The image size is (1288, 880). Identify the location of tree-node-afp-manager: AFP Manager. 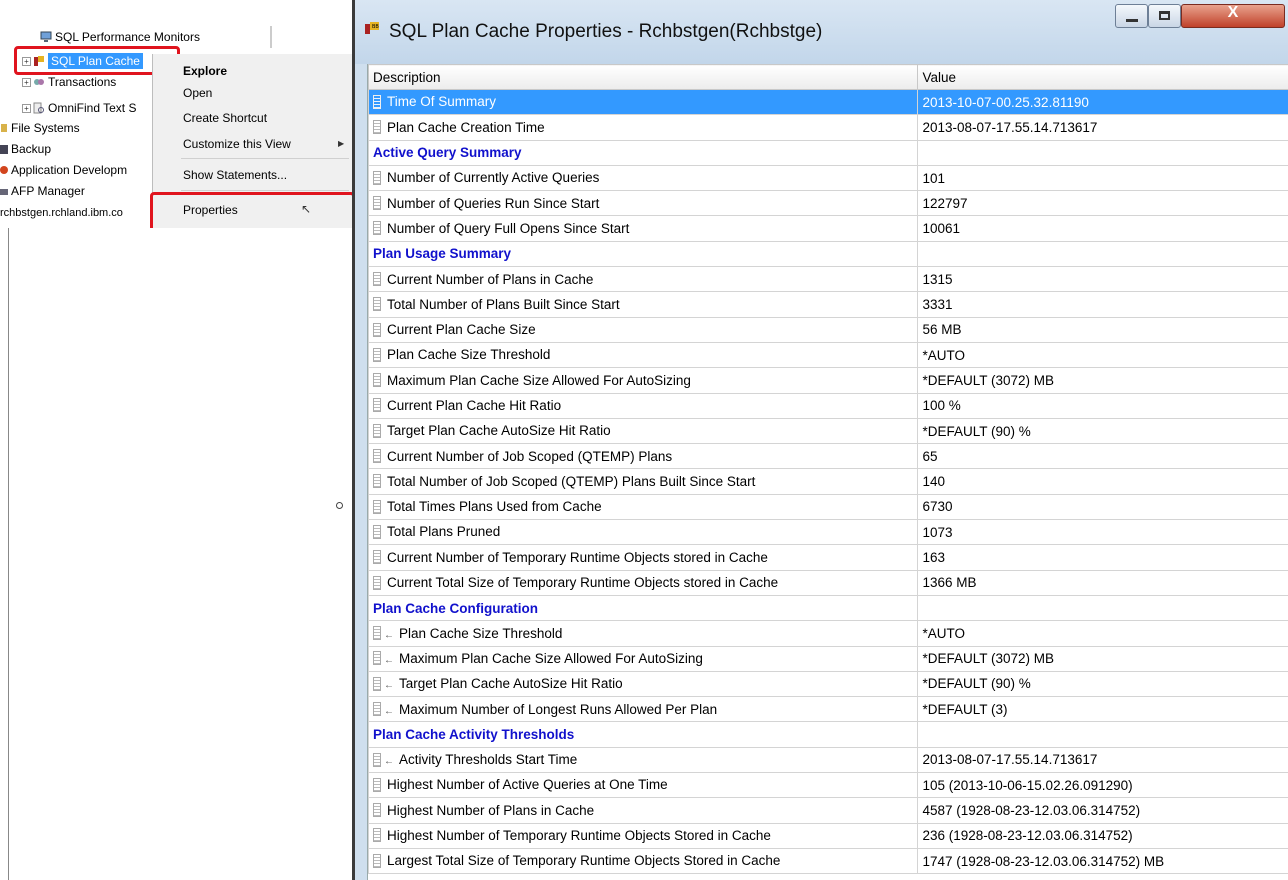
(42, 191).